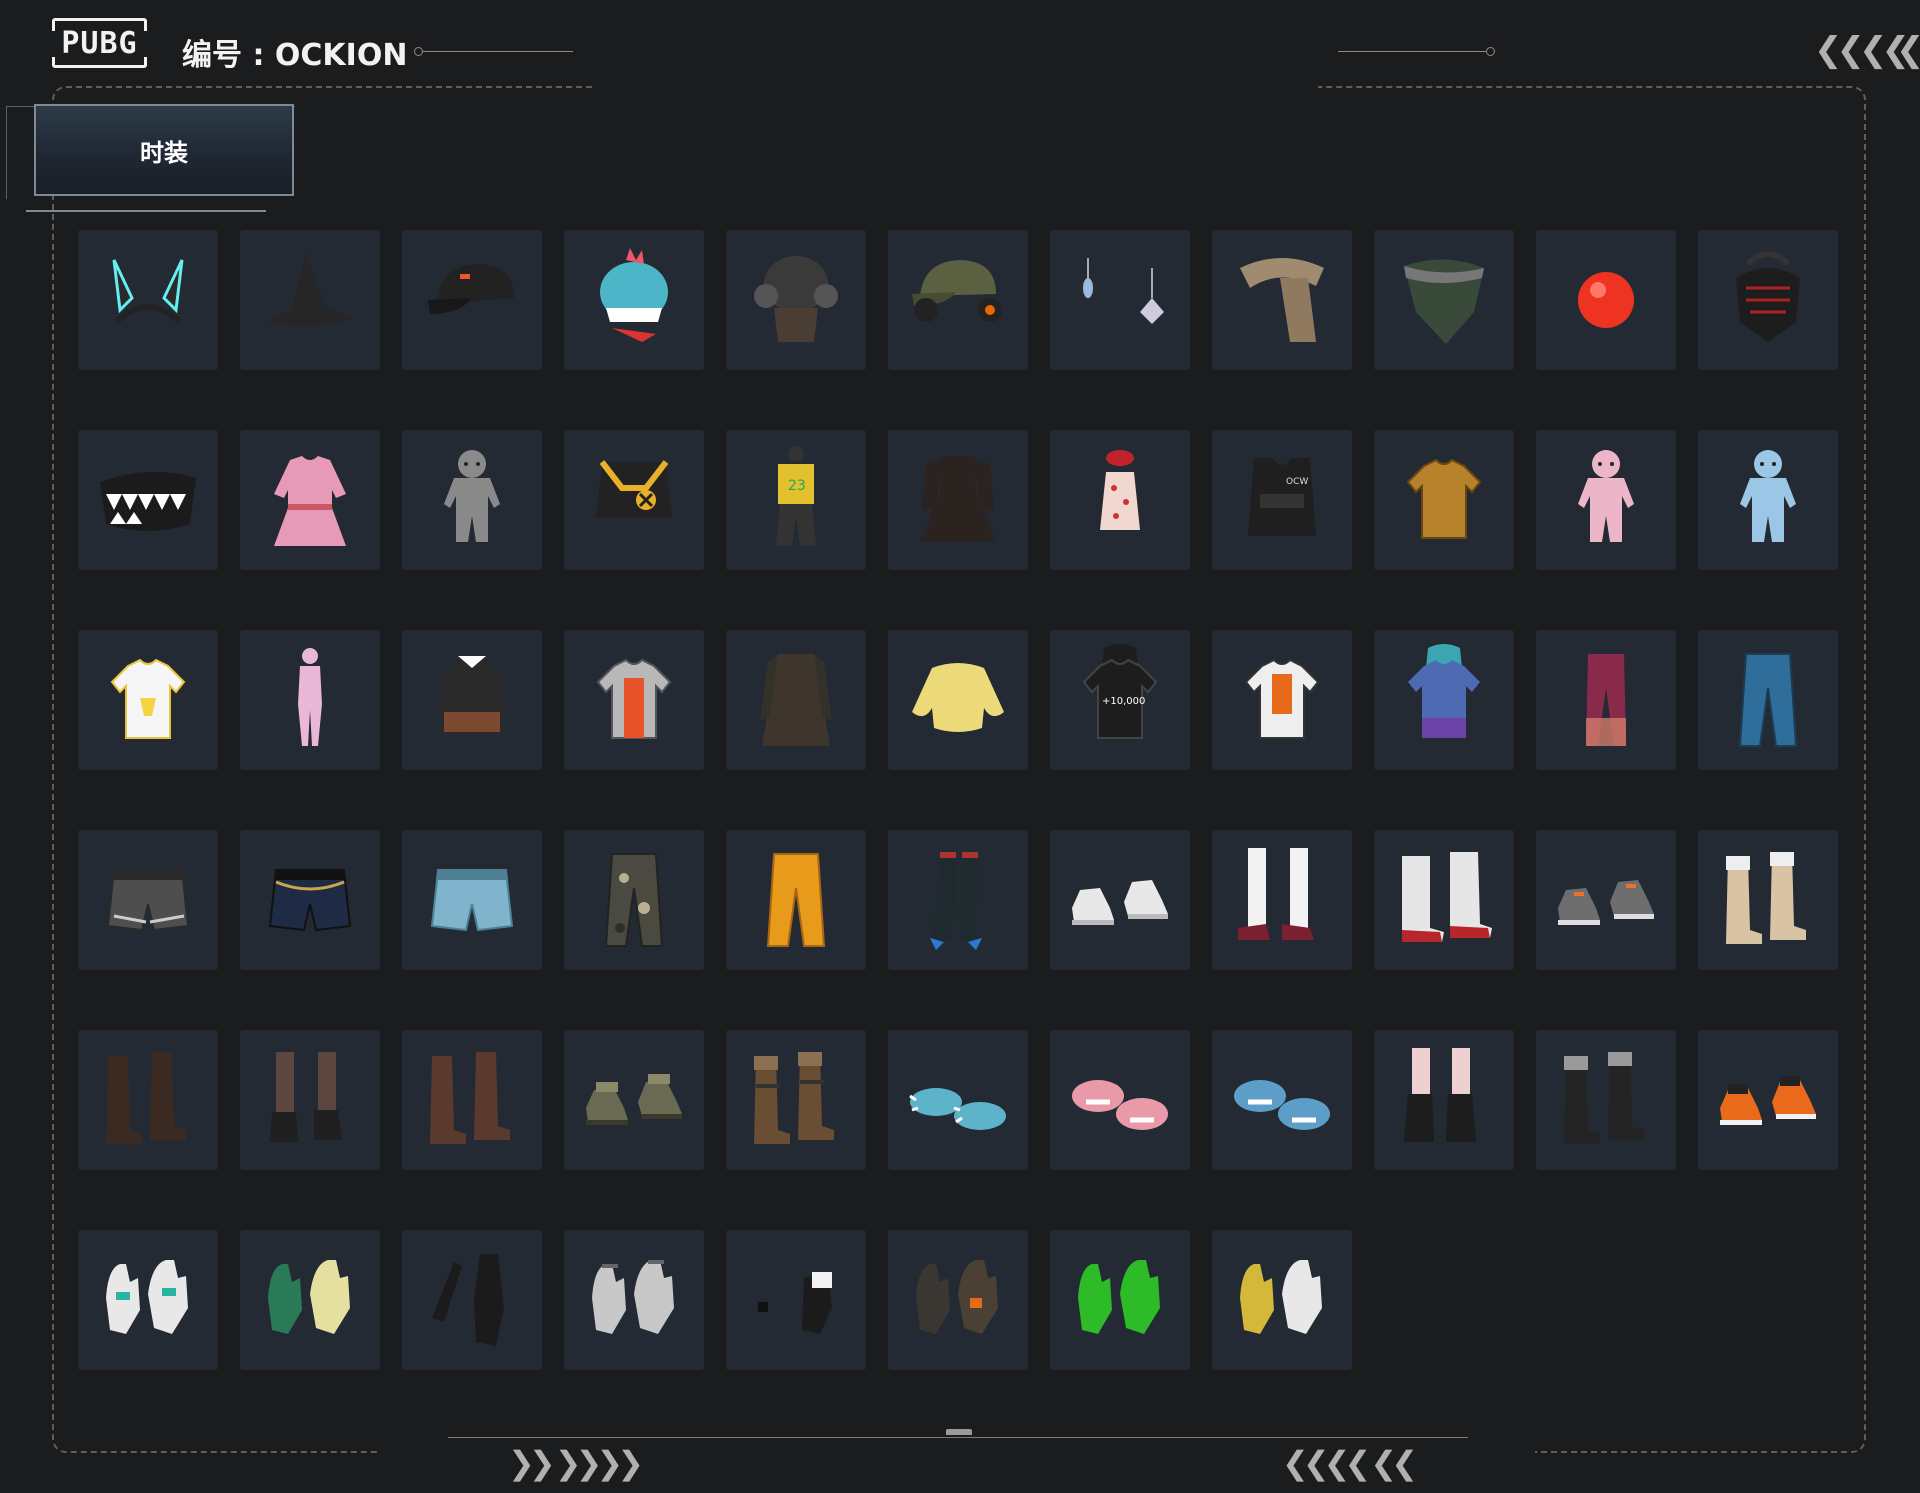 The image size is (1920, 1493). I want to click on inventory-item: OCW, so click(1282, 500).